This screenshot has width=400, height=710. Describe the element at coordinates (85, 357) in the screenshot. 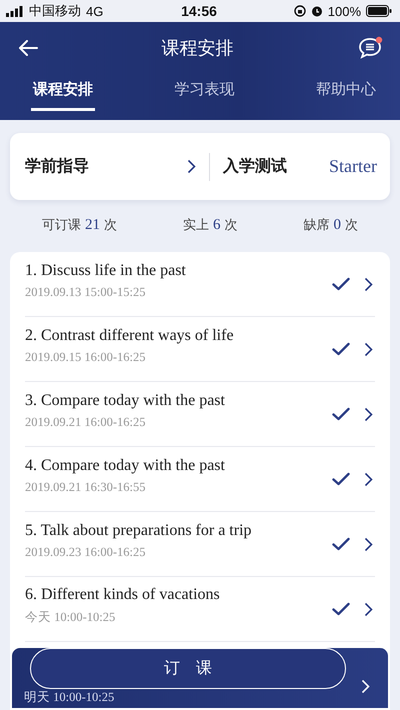

I see `lesson-time: 2019.09.15 16:00-16:25` at that location.